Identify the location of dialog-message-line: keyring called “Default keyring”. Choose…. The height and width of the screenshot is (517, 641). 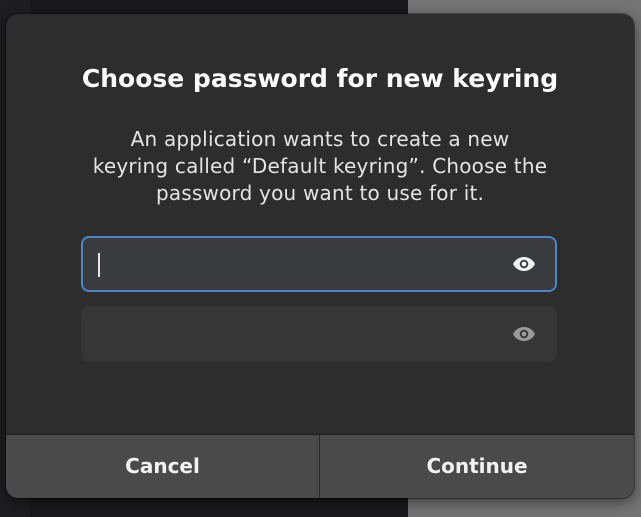
(320, 166).